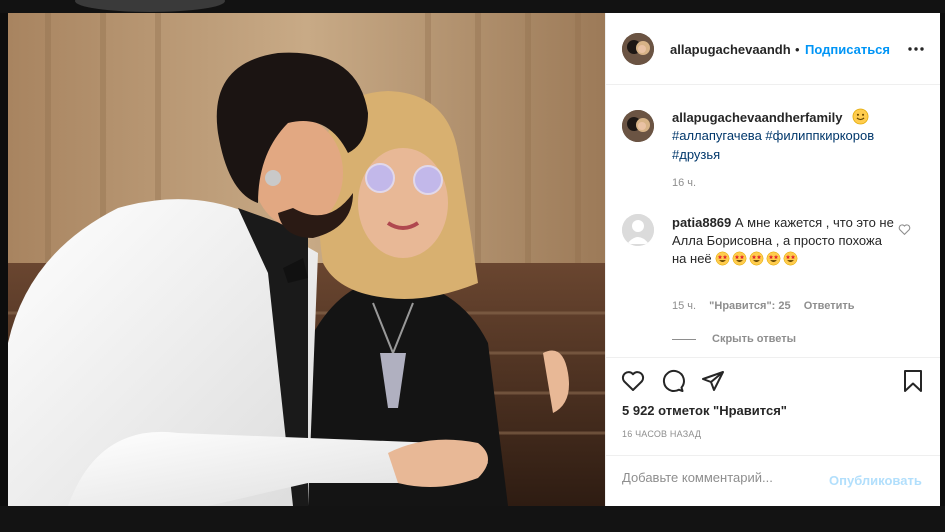  Describe the element at coordinates (829, 306) in the screenshot. I see `reply-button: Ответить` at that location.